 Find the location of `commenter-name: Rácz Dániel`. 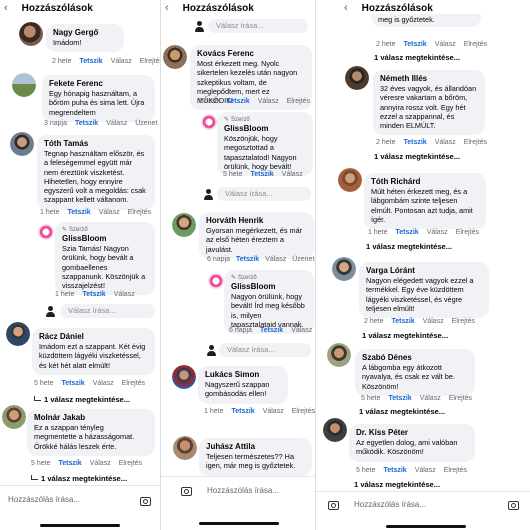

commenter-name: Rácz Dániel is located at coordinates (93, 337).